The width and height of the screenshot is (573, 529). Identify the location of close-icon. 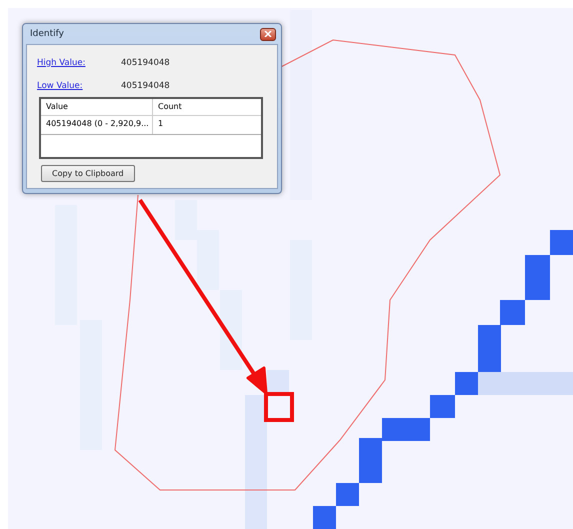
(268, 34).